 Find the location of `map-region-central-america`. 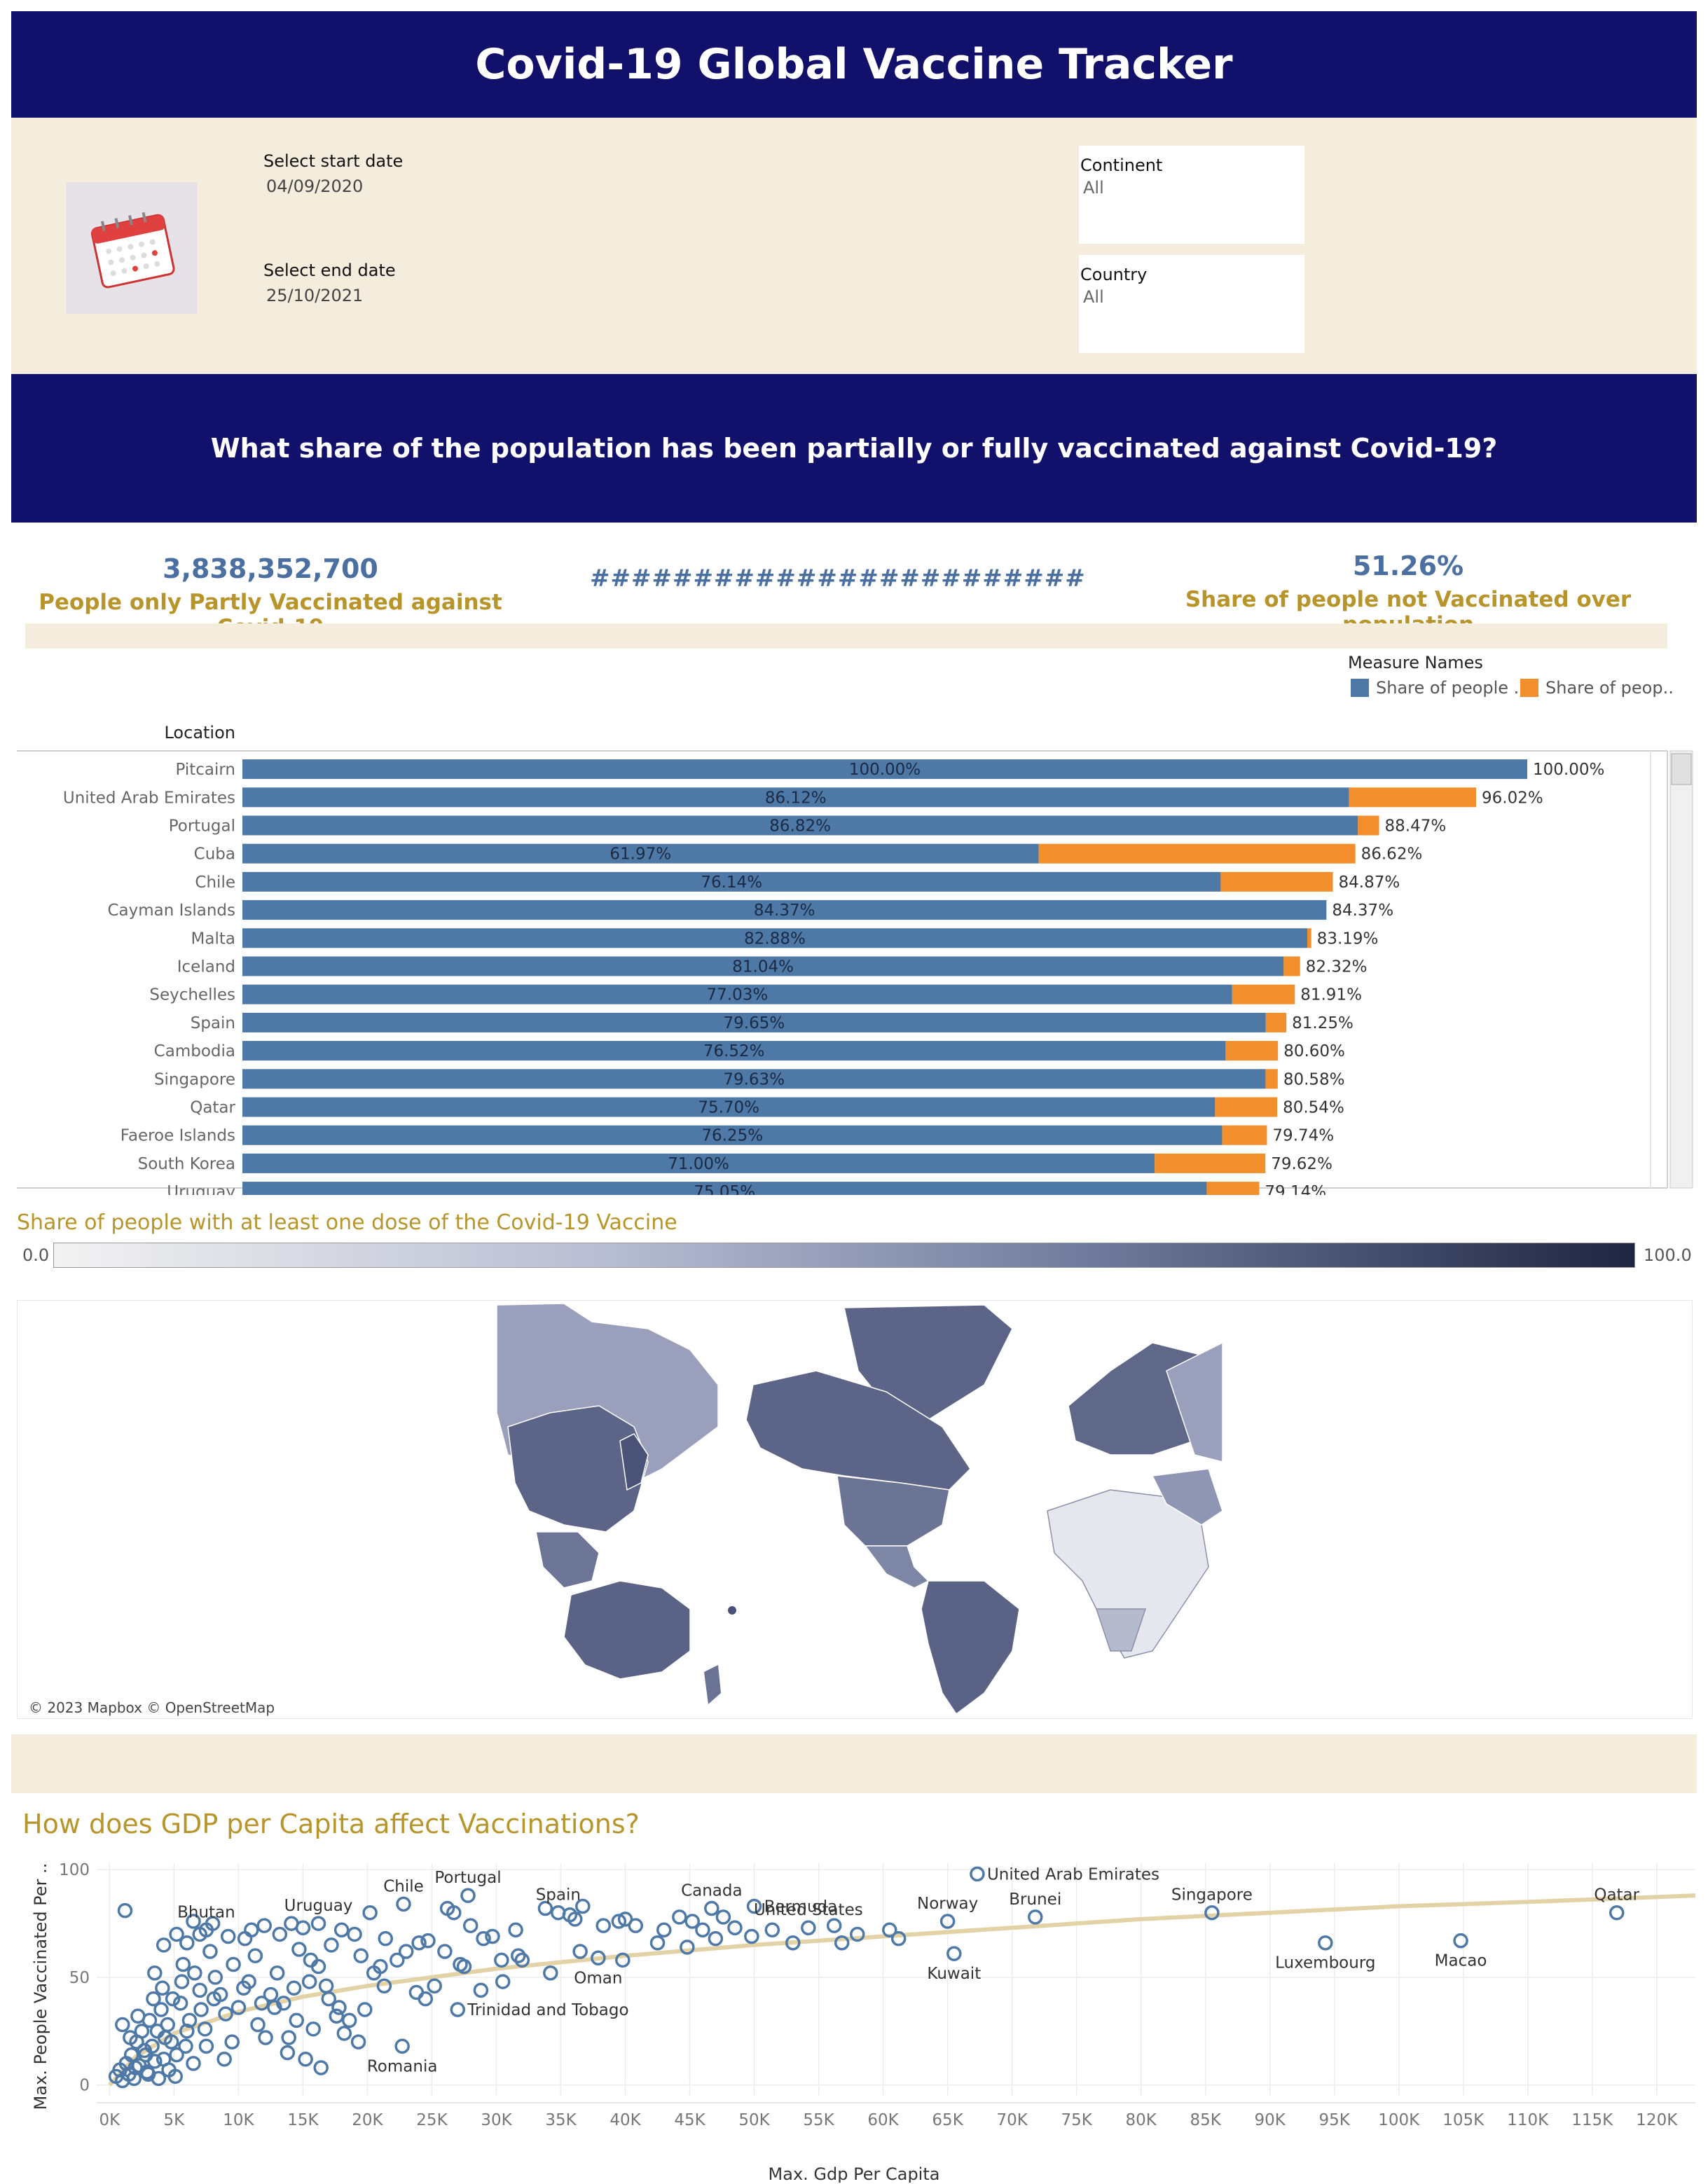

map-region-central-america is located at coordinates (897, 1567).